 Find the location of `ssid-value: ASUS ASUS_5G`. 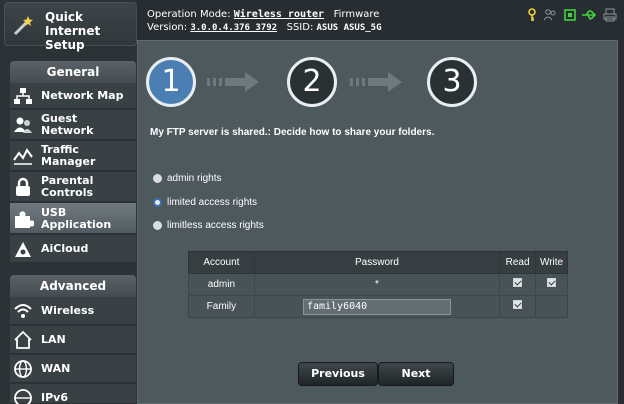

ssid-value: ASUS ASUS_5G is located at coordinates (349, 28).